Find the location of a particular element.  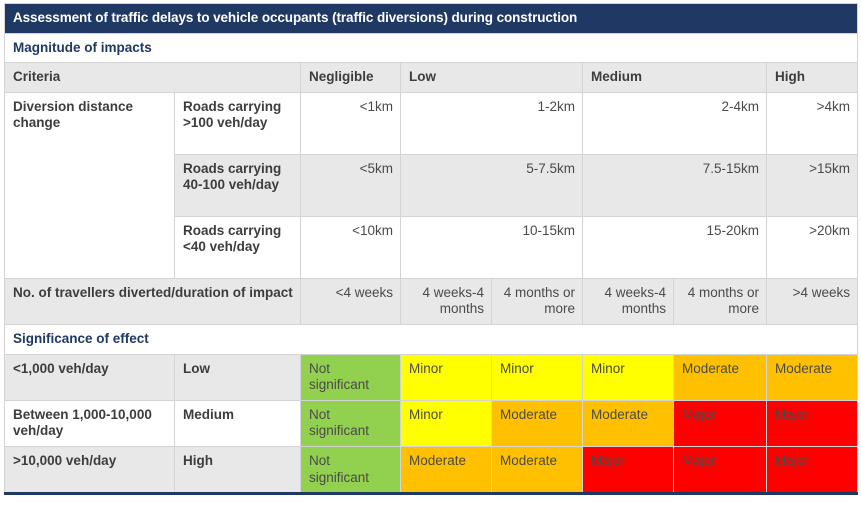

value-low-b: 4 months or more is located at coordinates (537, 301).